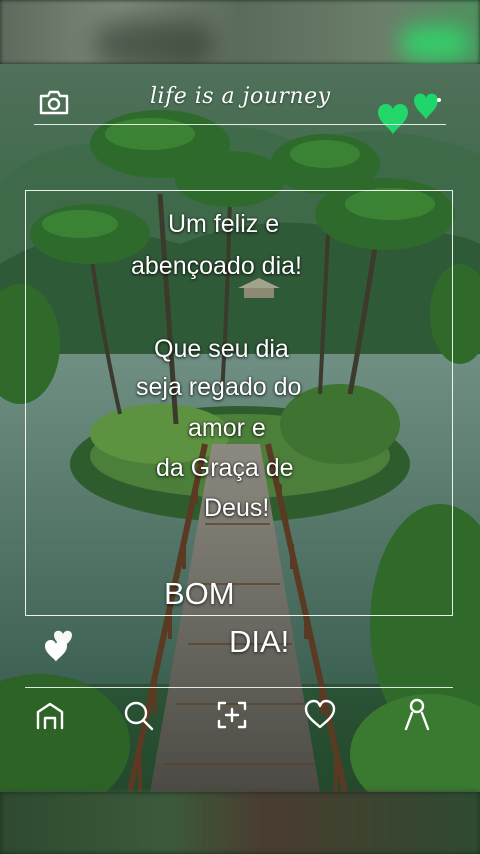  I want to click on profile-icon, so click(417, 714).